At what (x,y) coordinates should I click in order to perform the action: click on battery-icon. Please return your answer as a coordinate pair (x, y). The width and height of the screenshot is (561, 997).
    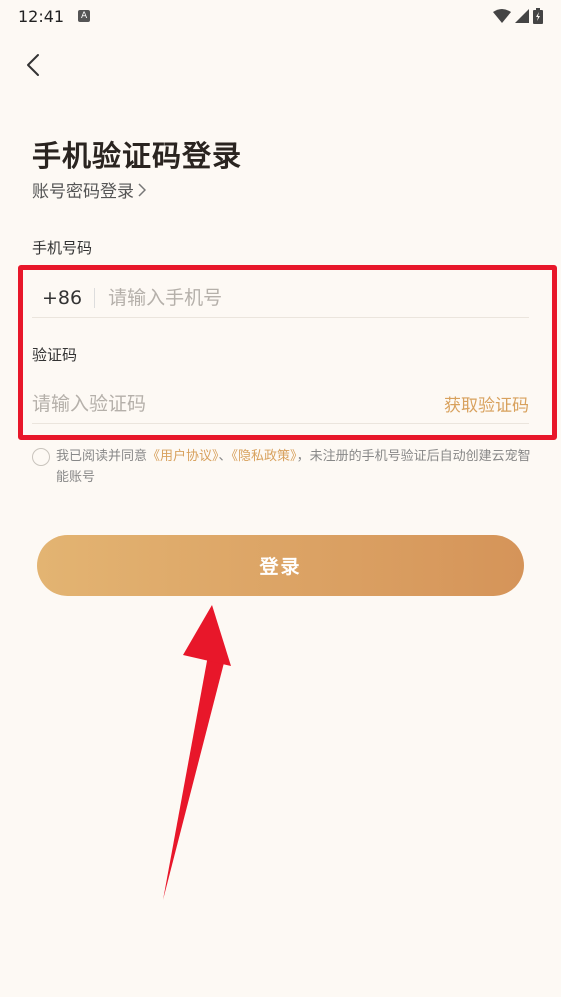
    Looking at the image, I should click on (538, 16).